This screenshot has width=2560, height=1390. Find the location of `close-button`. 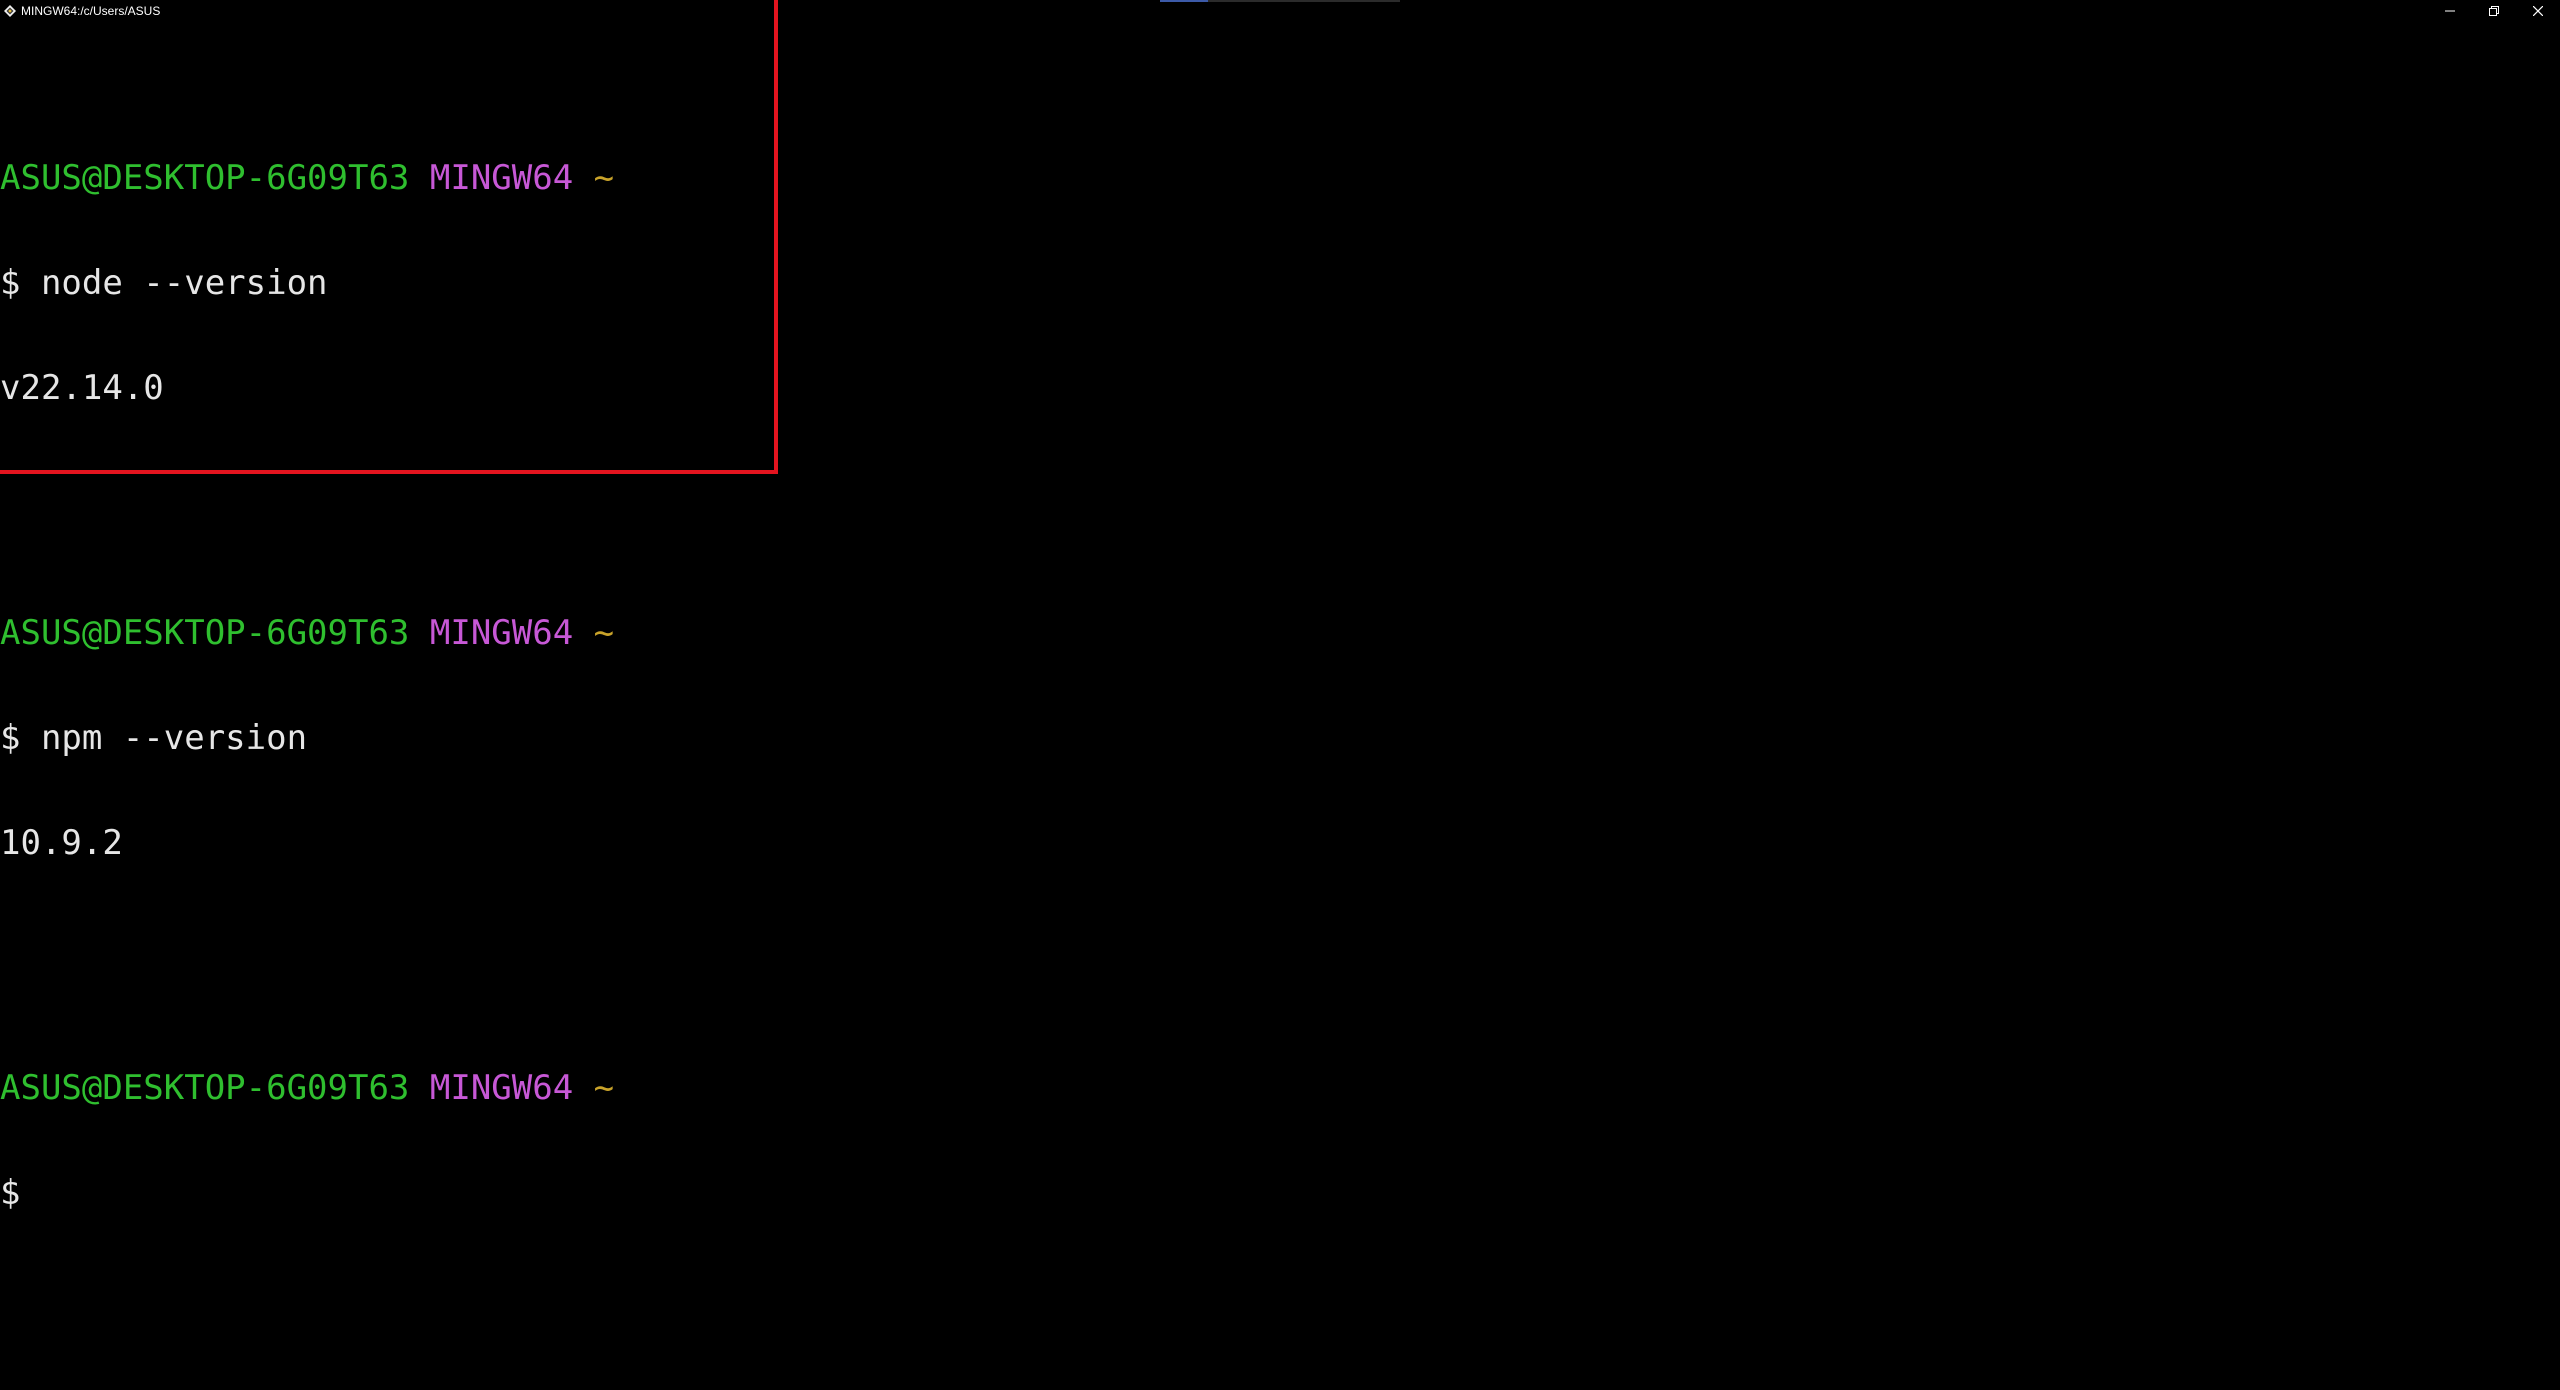

close-button is located at coordinates (2538, 11).